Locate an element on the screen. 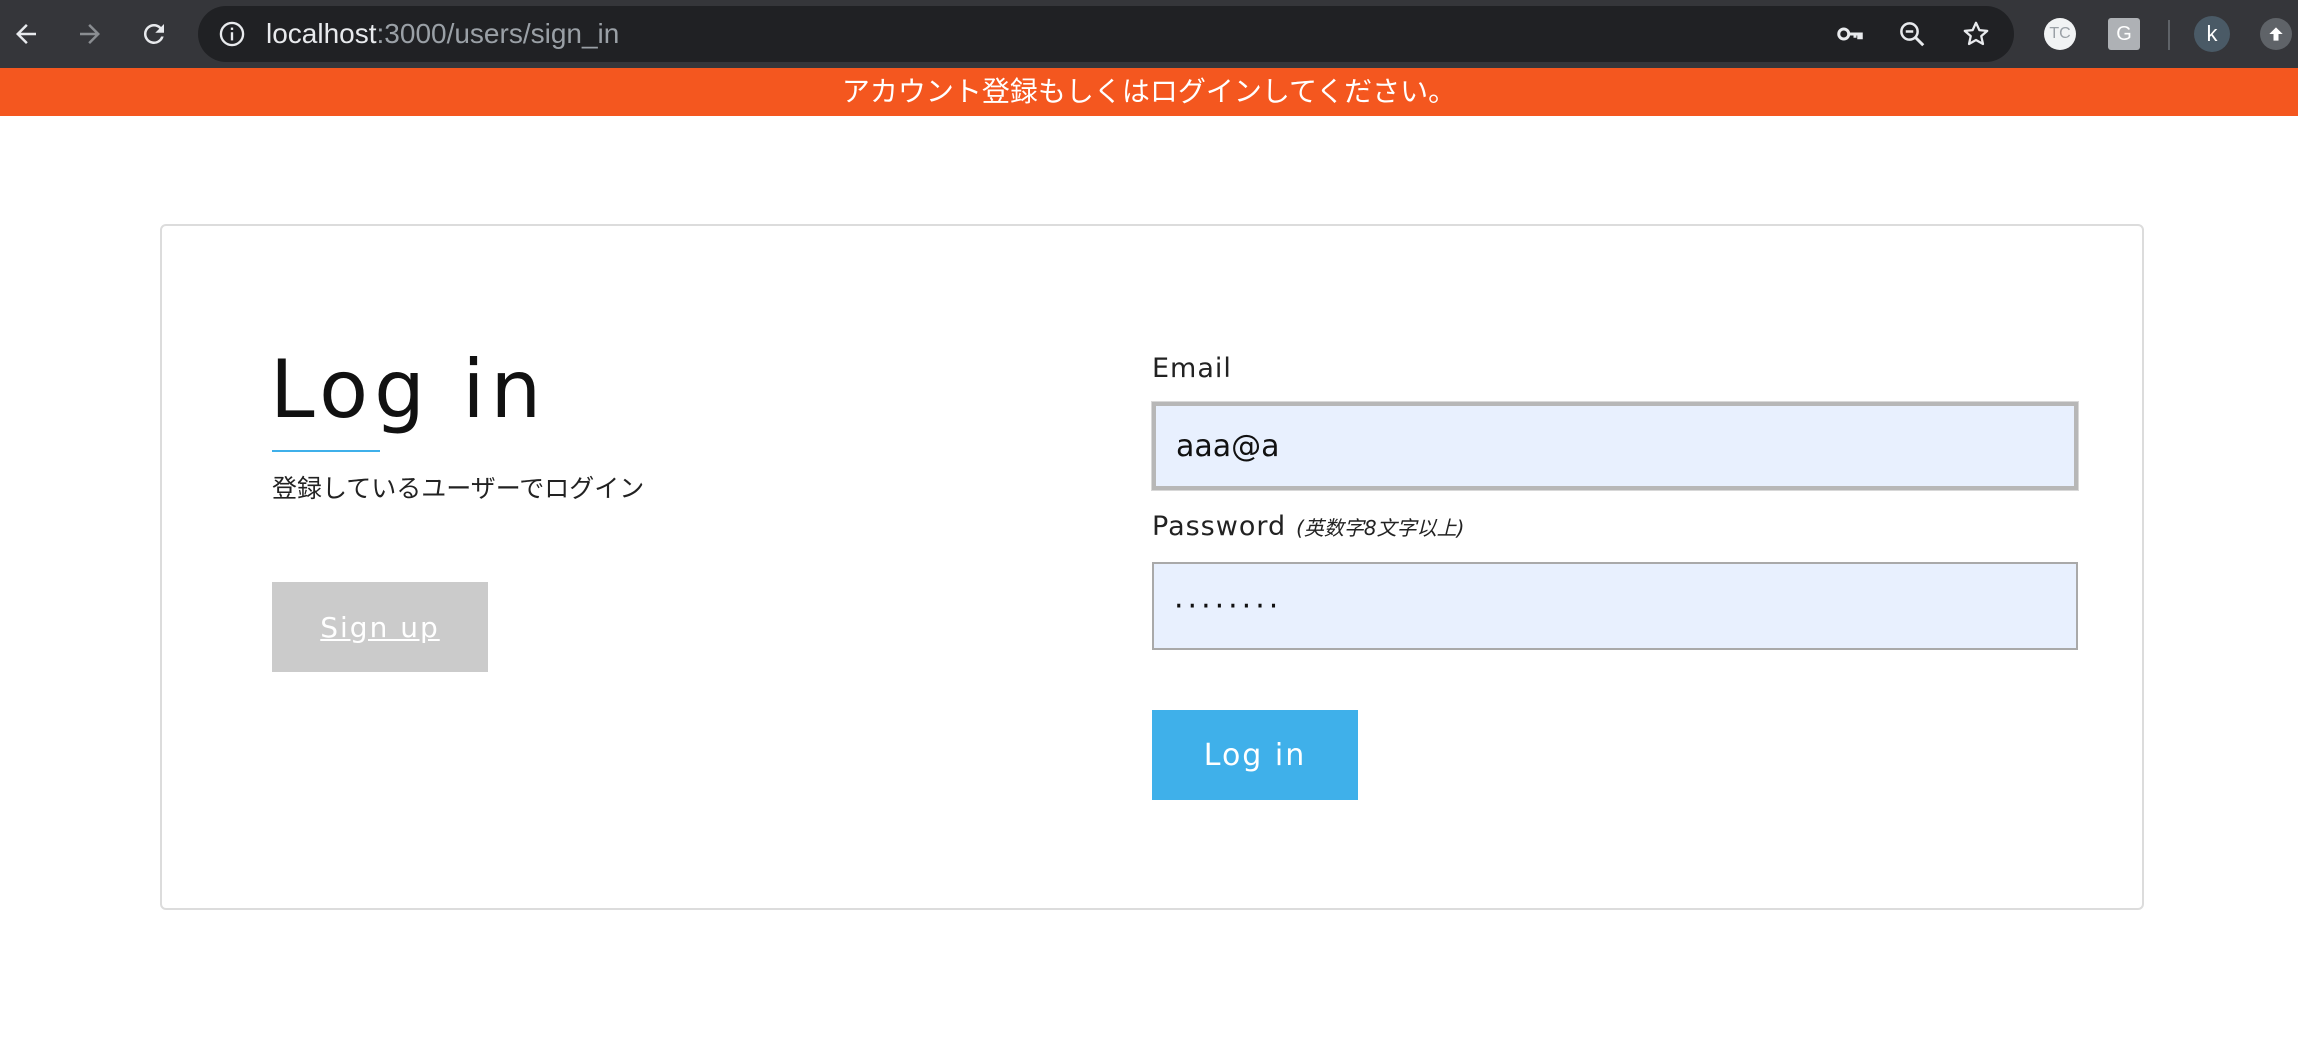 The height and width of the screenshot is (1054, 2298). forward-arrow-icon is located at coordinates (90, 34).